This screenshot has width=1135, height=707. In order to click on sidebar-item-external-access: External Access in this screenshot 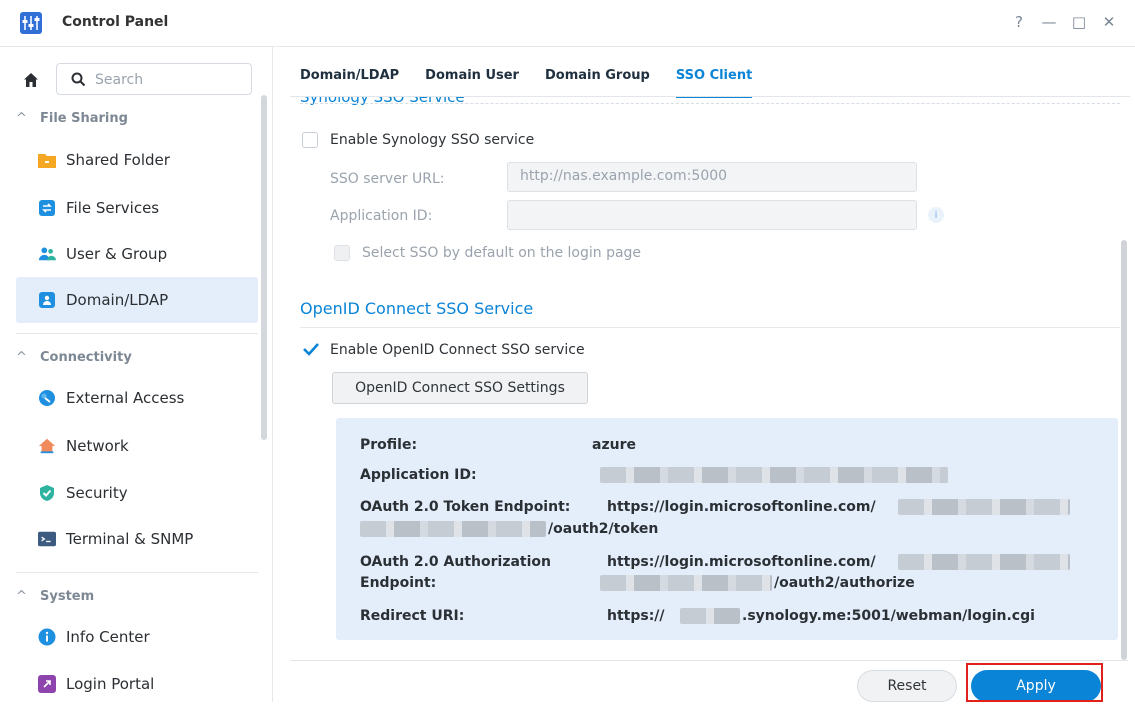, I will do `click(137, 398)`.